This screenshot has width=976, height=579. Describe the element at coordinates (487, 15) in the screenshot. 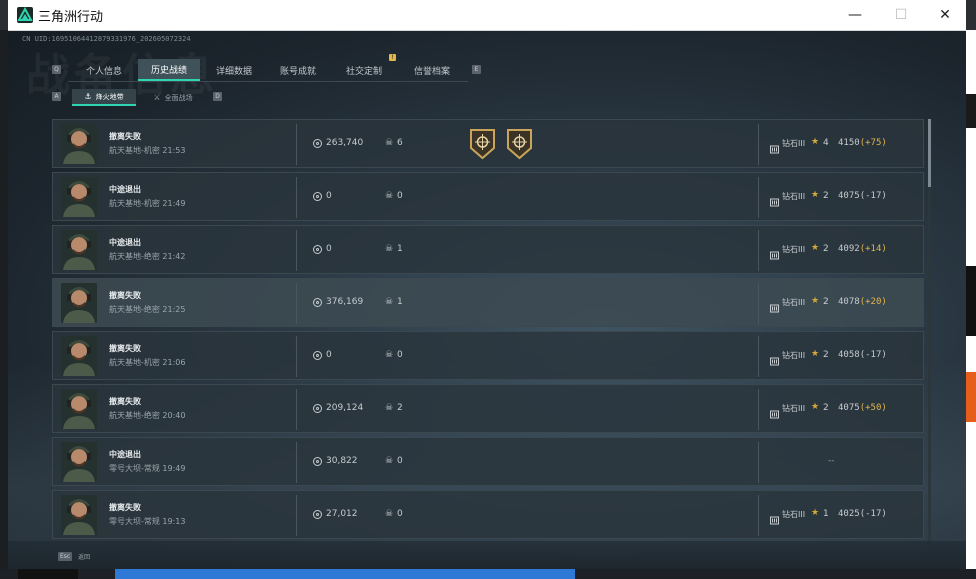

I see `window-titlebar: 三角洲行动 — ☐ ✕` at that location.